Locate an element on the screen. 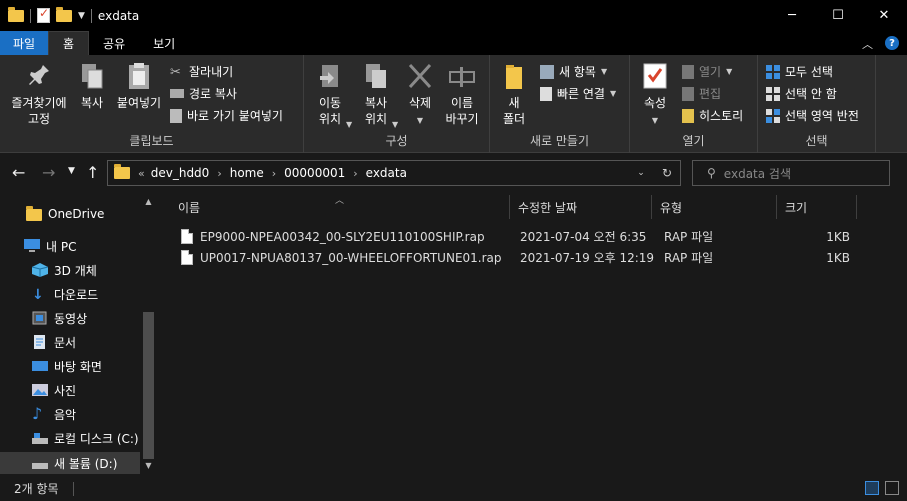  nav-item-3d-objects: 3D 개체 is located at coordinates (70, 270).